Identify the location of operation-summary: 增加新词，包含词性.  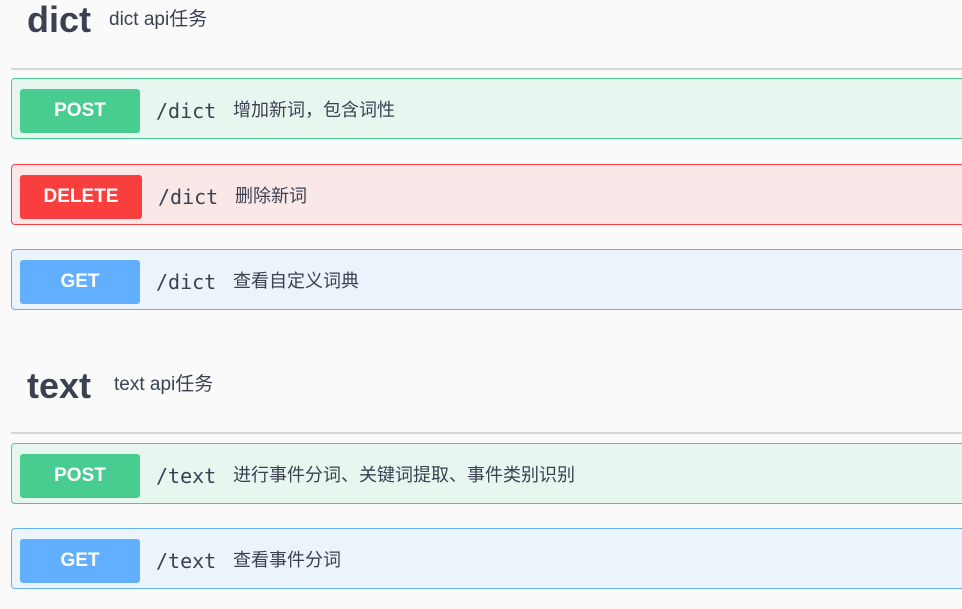
(314, 110).